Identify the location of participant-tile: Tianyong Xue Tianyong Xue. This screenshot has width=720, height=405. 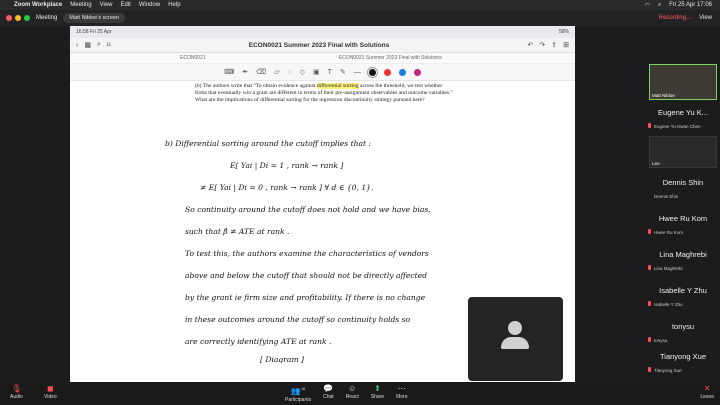
(683, 362).